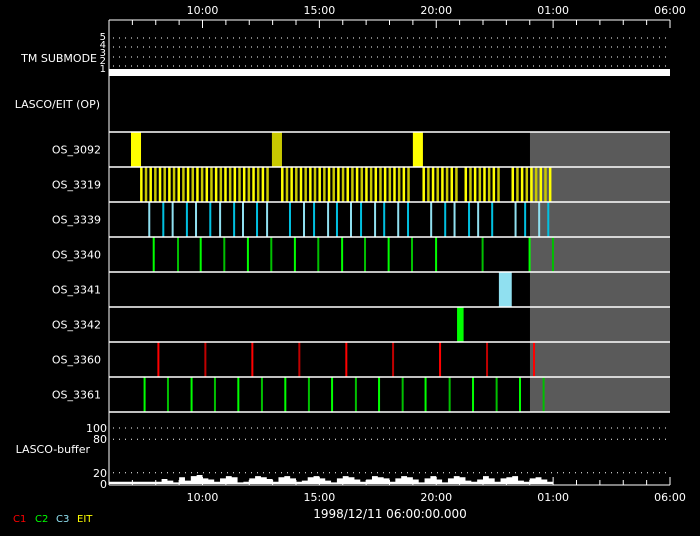 The image size is (700, 536). What do you see at coordinates (57, 104) in the screenshot?
I see `lasco-eit-label: LASCO/EIT (OP)` at bounding box center [57, 104].